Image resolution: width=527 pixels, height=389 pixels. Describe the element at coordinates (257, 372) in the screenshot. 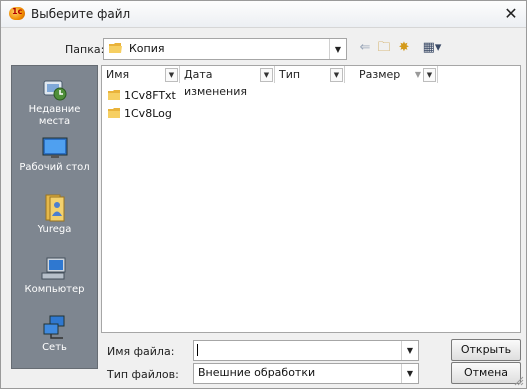

I see `filetype-value: Внешние обработки` at that location.